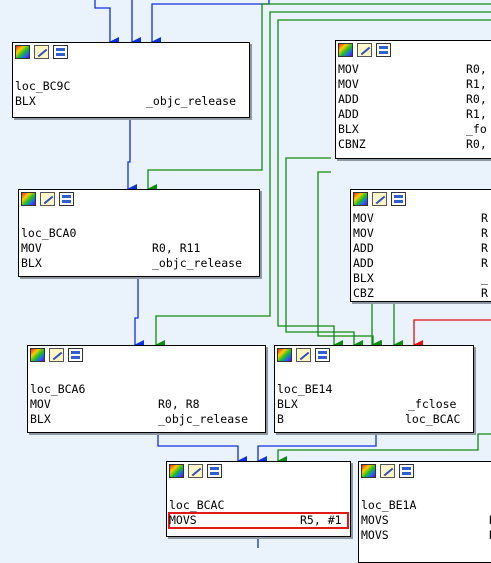 This screenshot has height=563, width=491. Describe the element at coordinates (414, 69) in the screenshot. I see `instruction-row: MOV R0,` at that location.